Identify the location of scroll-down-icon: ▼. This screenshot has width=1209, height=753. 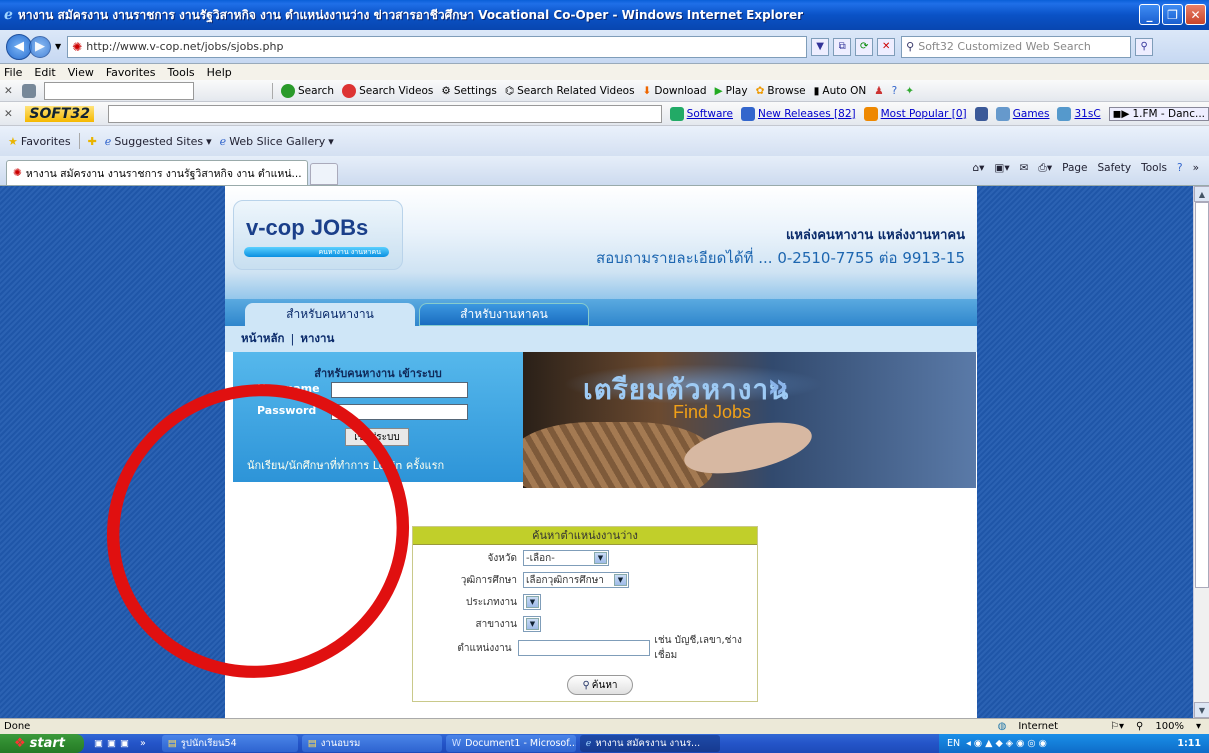
(1201, 710).